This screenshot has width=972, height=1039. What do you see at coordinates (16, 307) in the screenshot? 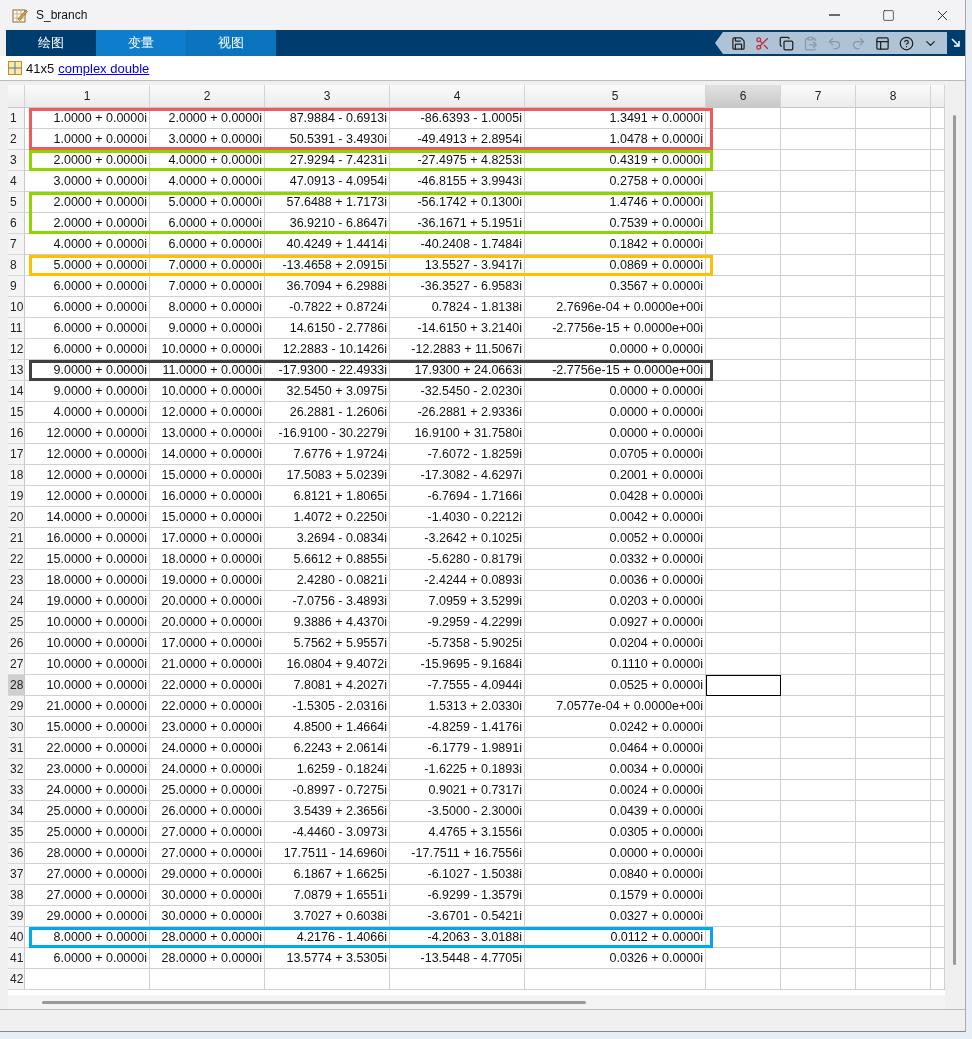
I see `row-header: 10` at bounding box center [16, 307].